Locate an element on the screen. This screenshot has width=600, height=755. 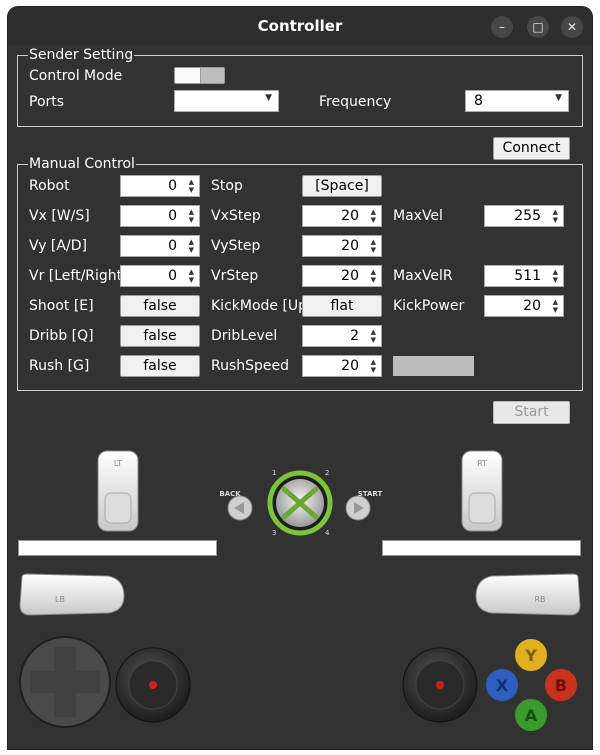
rushspeed-value: 20 is located at coordinates (350, 366).